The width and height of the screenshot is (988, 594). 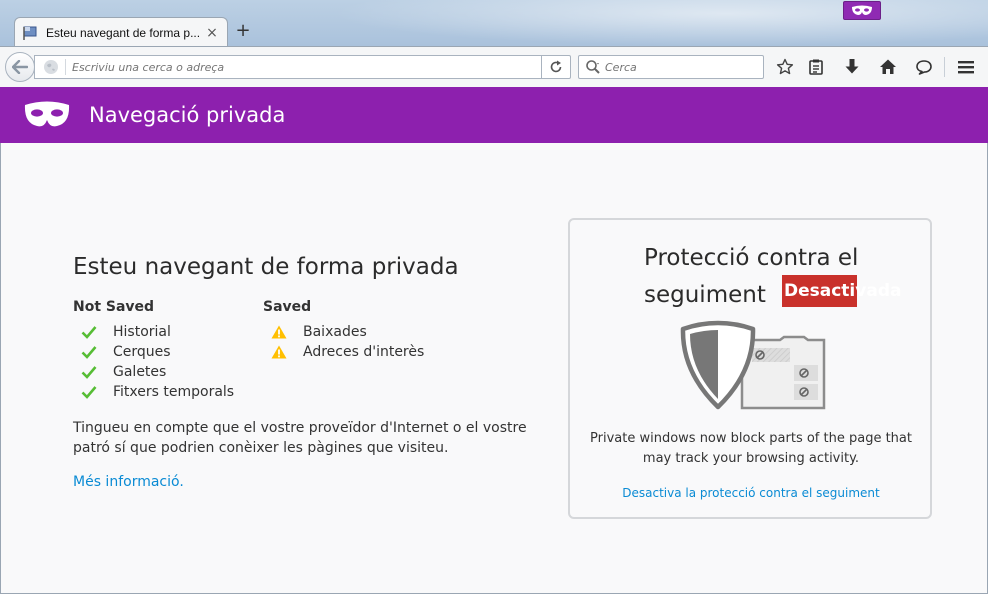 I want to click on tab-private-browsing: Esteu navegant de forma p... ×, so click(x=121, y=32).